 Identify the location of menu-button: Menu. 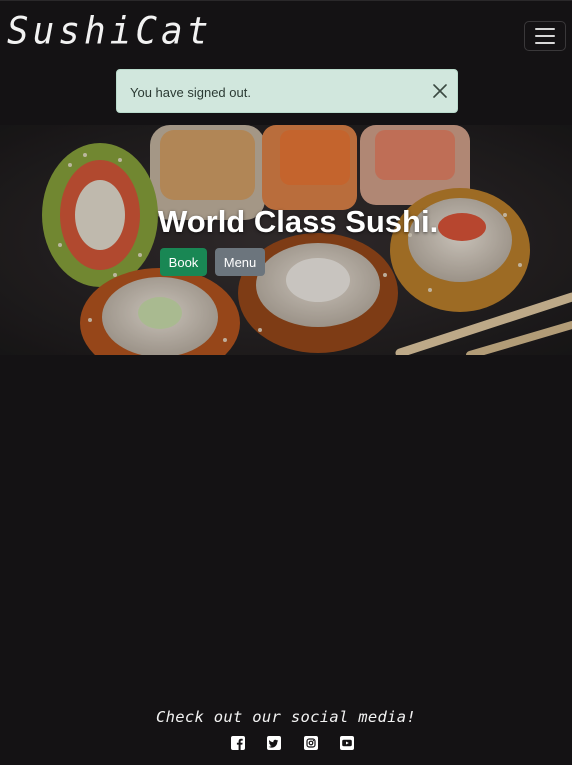
(240, 262).